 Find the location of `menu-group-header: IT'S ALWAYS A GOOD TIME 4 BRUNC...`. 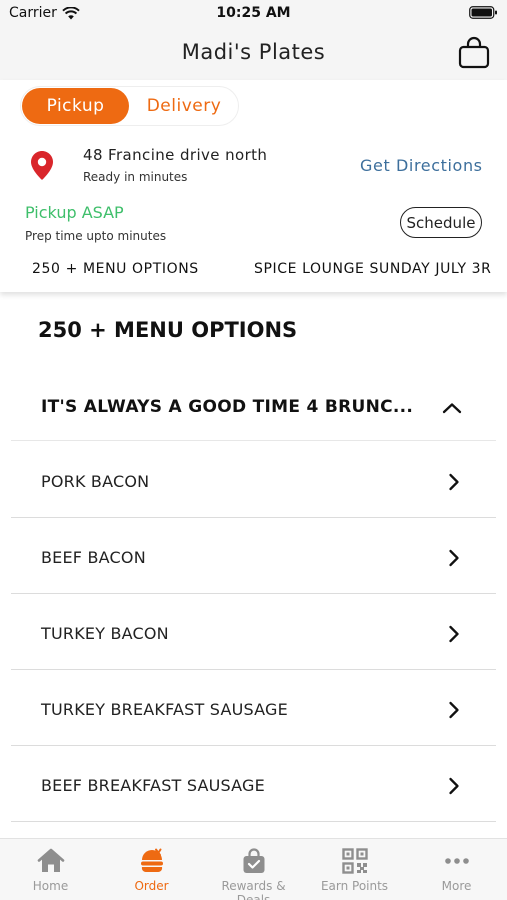

menu-group-header: IT'S ALWAYS A GOOD TIME 4 BRUNC... is located at coordinates (253, 410).